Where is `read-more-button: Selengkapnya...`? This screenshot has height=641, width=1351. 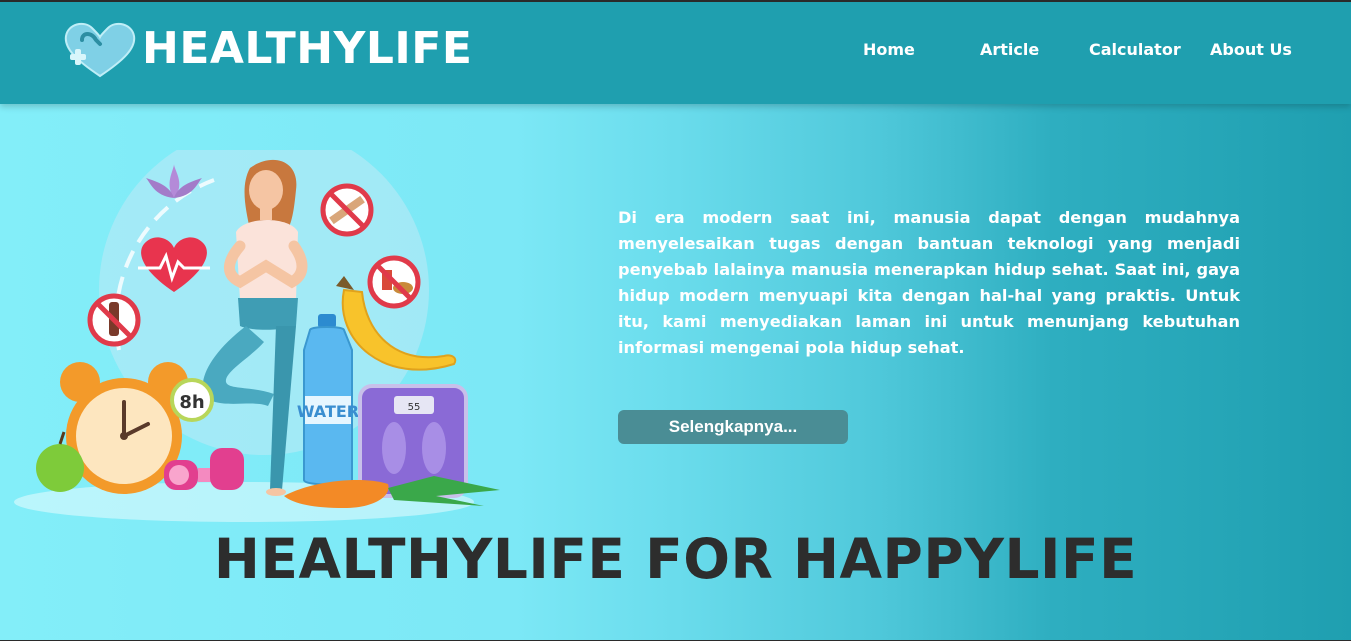
read-more-button: Selengkapnya... is located at coordinates (733, 427).